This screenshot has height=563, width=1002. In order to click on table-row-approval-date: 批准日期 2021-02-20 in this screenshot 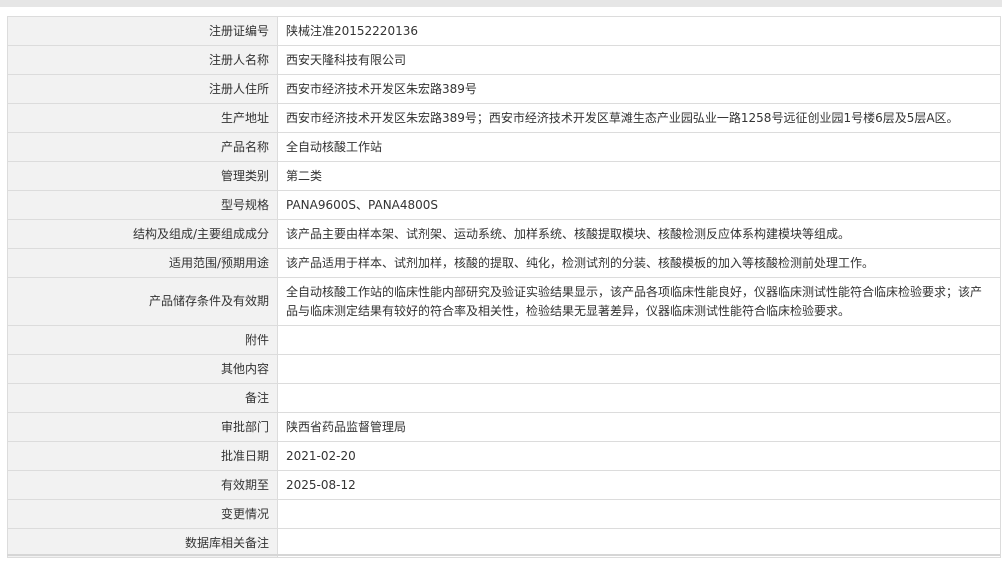, I will do `click(504, 456)`.